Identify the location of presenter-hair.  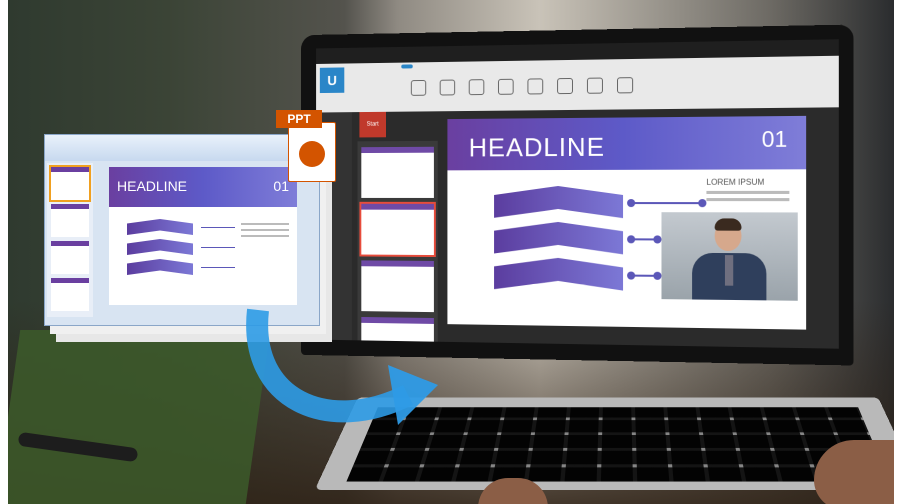
(728, 224).